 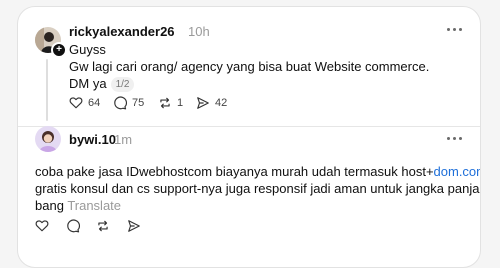 I want to click on reply-share-button, so click(x=134, y=226).